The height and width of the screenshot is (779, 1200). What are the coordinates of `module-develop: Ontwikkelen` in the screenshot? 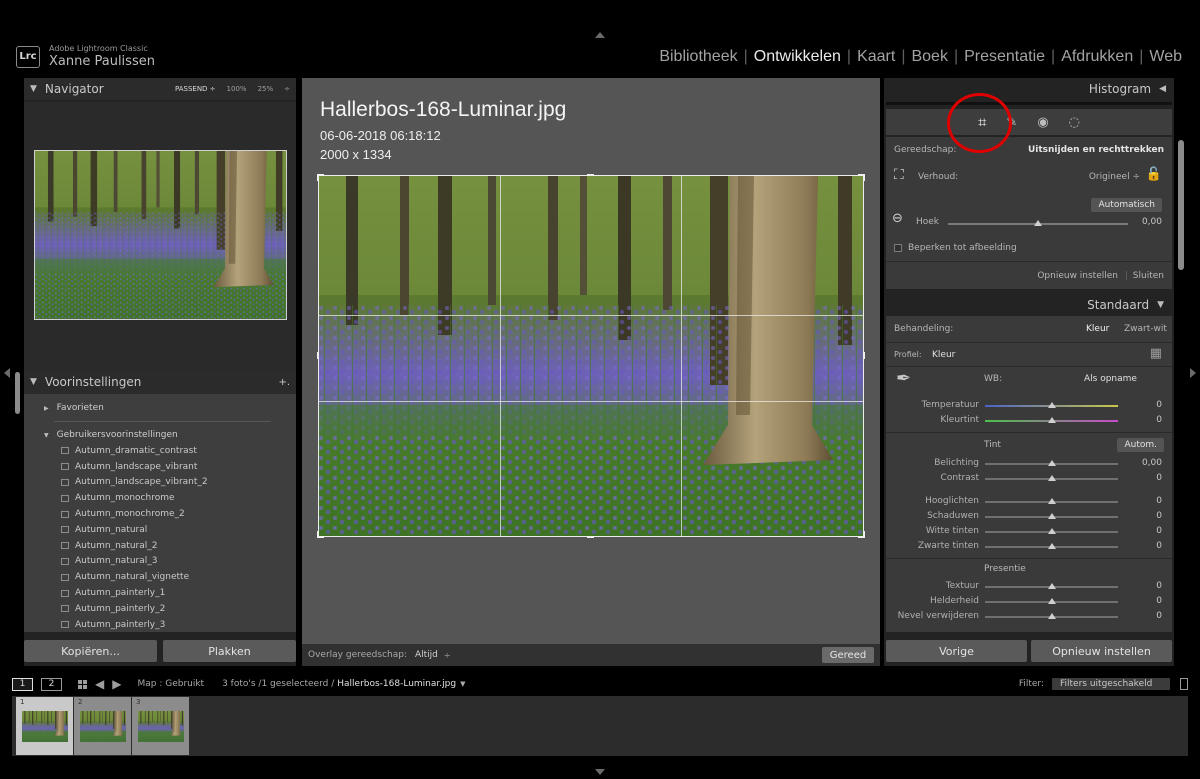 It's located at (797, 57).